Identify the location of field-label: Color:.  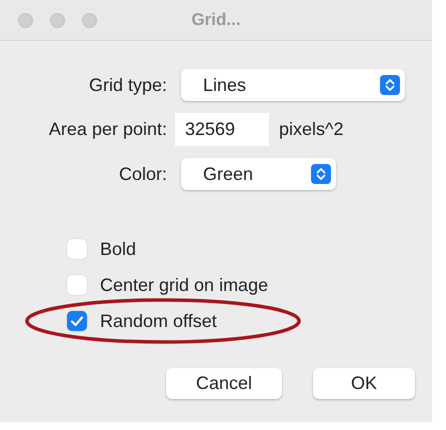
(143, 174).